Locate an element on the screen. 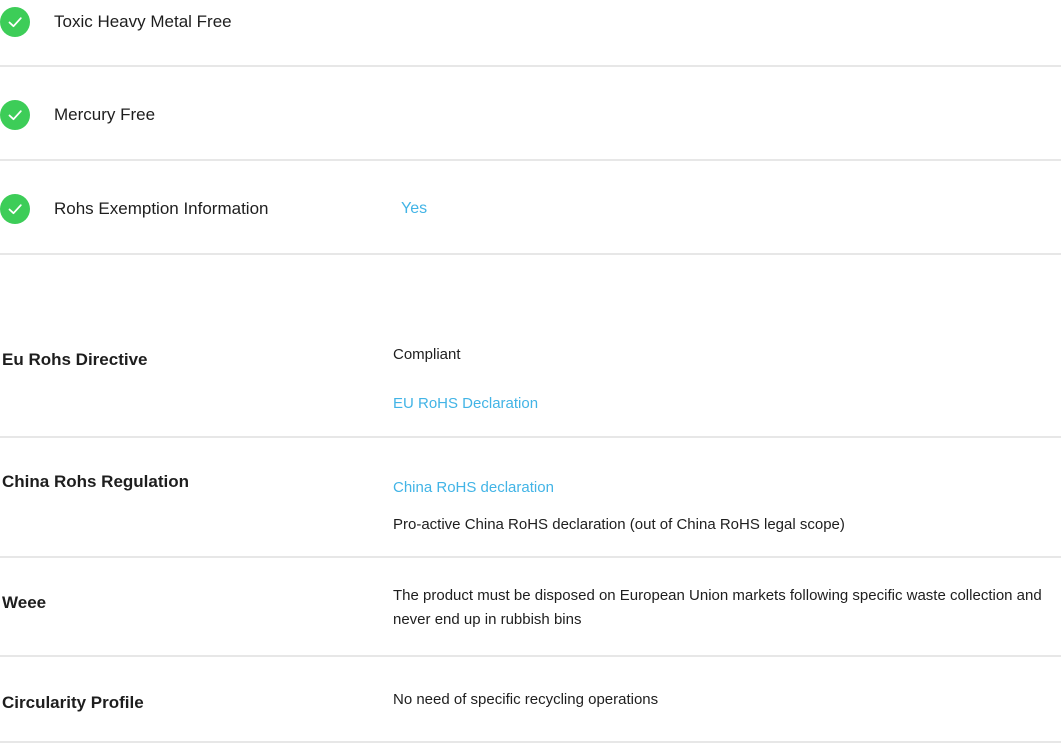  regulation-text: No need of specific recycling operations is located at coordinates (526, 699).